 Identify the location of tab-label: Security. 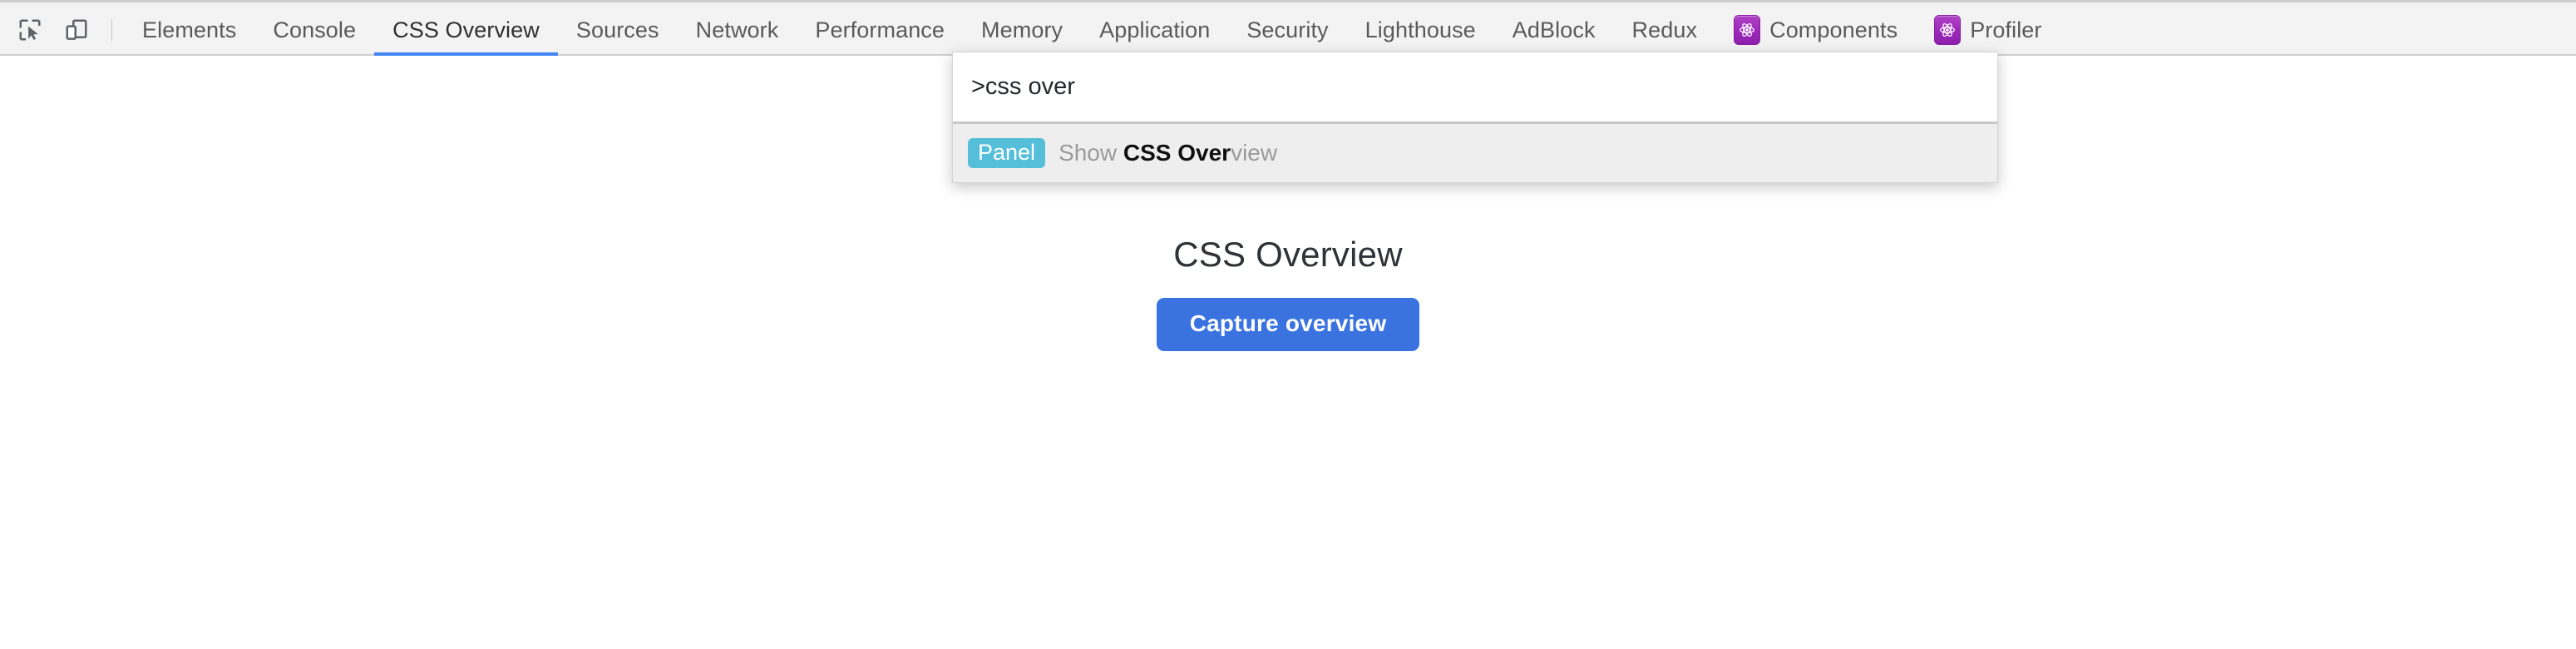
(1287, 30).